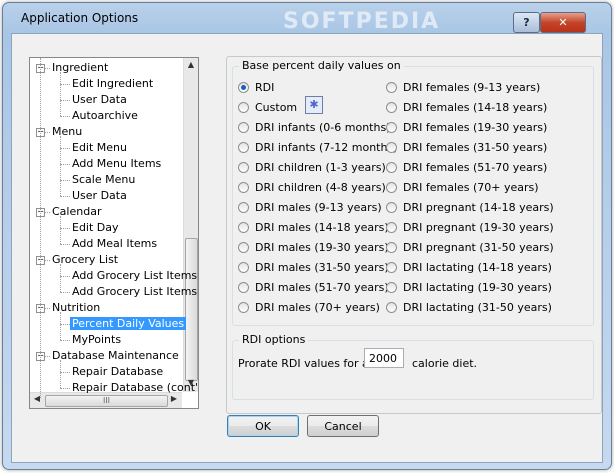 This screenshot has height=473, width=614. I want to click on tree-item-label: Add Meal Items, so click(115, 243).